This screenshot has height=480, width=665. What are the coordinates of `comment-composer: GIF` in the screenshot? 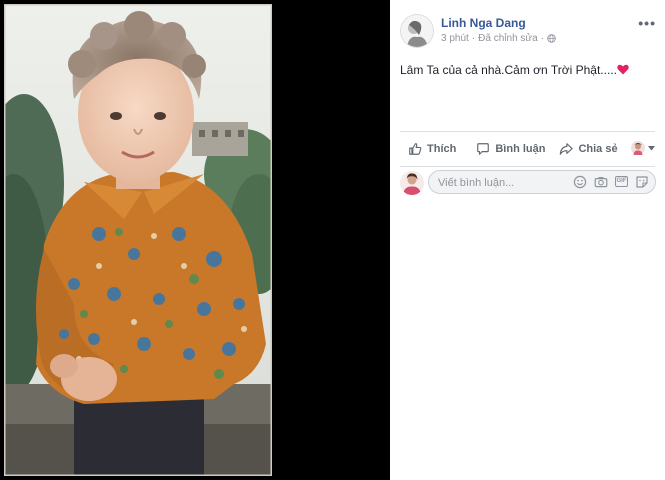 It's located at (529, 183).